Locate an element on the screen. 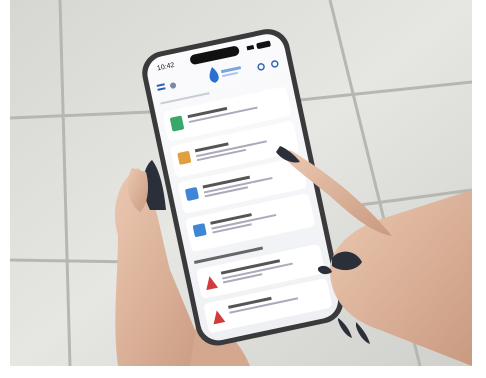  folder-icon is located at coordinates (184, 158).